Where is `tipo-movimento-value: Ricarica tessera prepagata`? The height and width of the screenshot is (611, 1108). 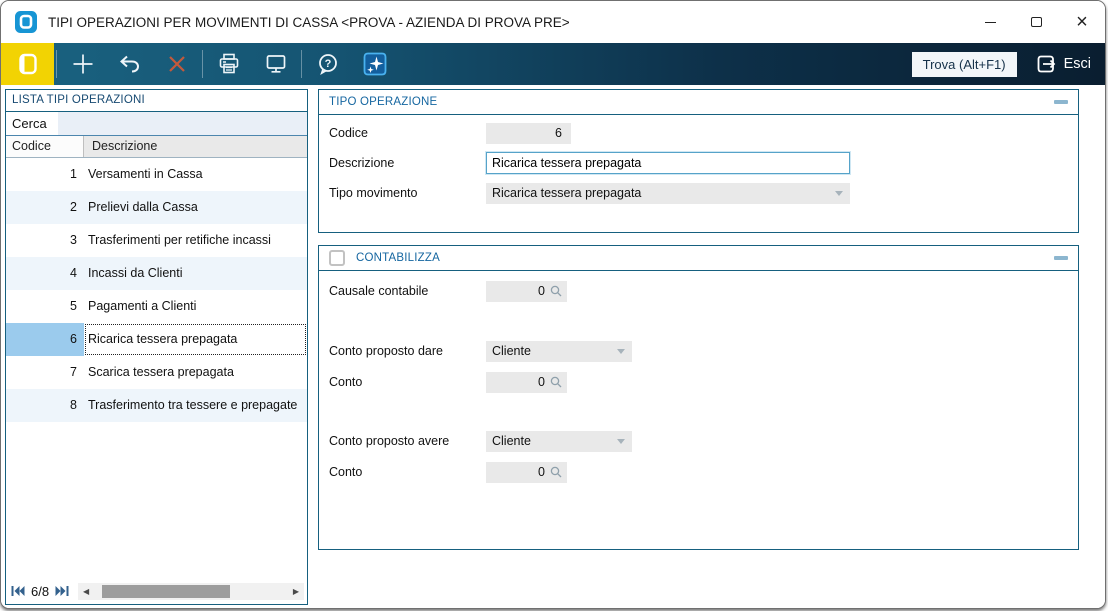 tipo-movimento-value: Ricarica tessera prepagata is located at coordinates (567, 193).